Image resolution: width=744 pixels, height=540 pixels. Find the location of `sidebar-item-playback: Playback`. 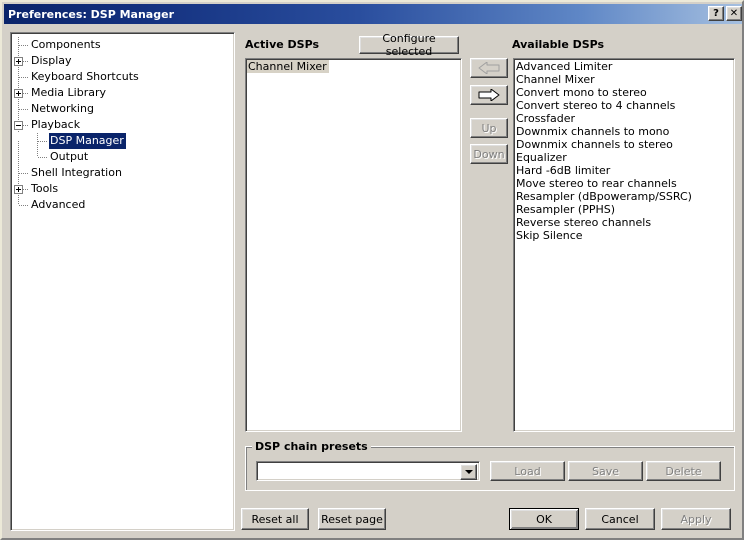

sidebar-item-playback: Playback is located at coordinates (122, 125).